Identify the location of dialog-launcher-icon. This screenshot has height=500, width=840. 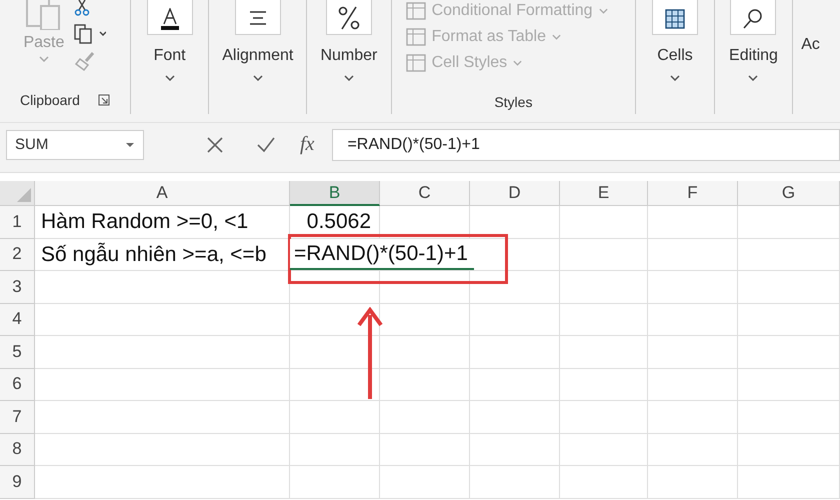
(104, 100).